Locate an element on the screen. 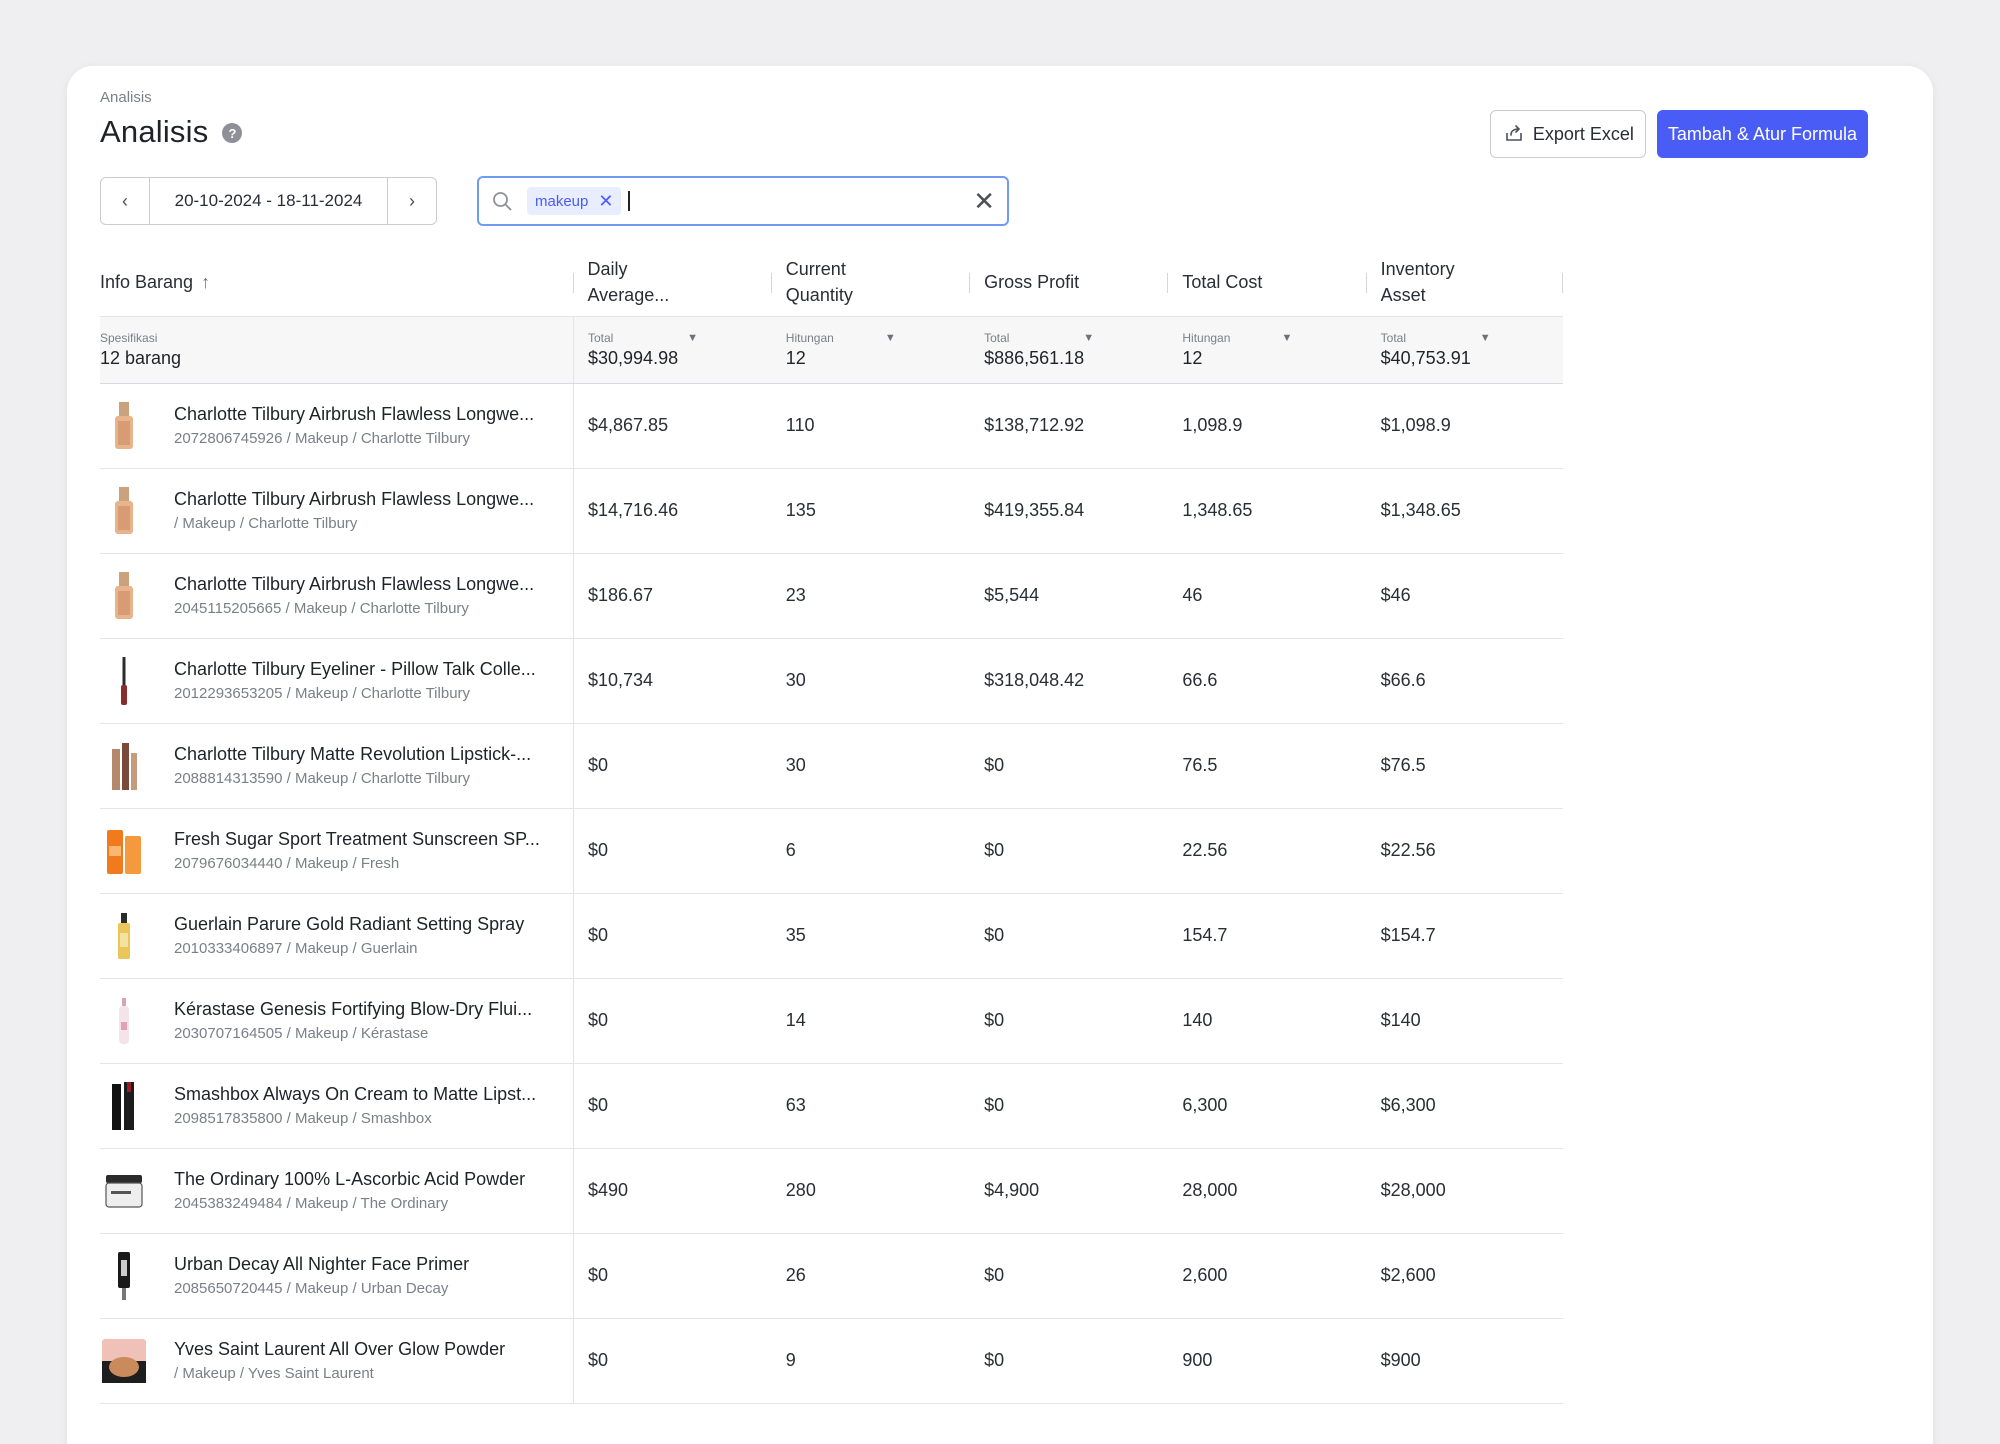 The width and height of the screenshot is (2000, 1444). summary-current-quantity: Hitungan ▼ 12 is located at coordinates (871, 349).